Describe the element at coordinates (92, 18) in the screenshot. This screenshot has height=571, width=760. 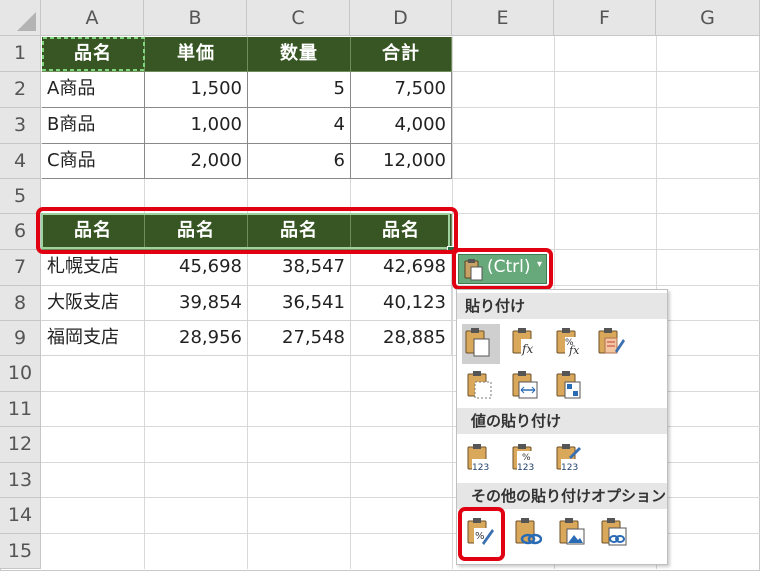
I see `column-header-a: A` at that location.